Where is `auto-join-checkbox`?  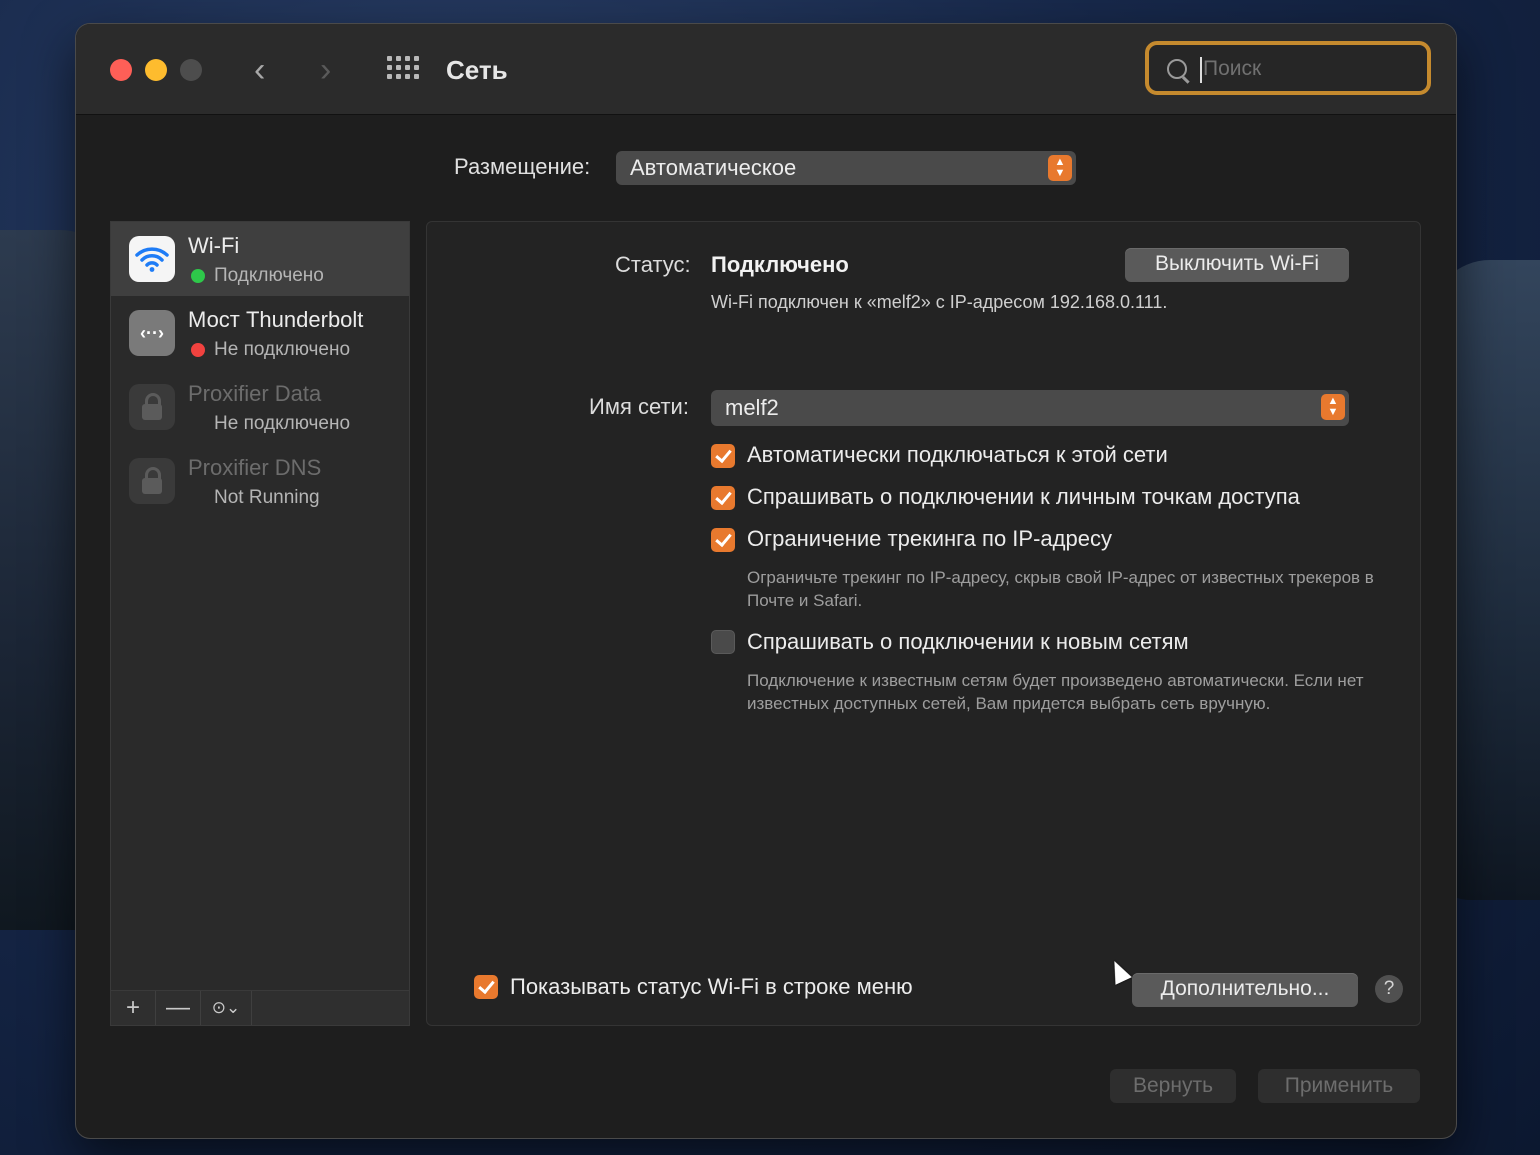
auto-join-checkbox is located at coordinates (723, 456).